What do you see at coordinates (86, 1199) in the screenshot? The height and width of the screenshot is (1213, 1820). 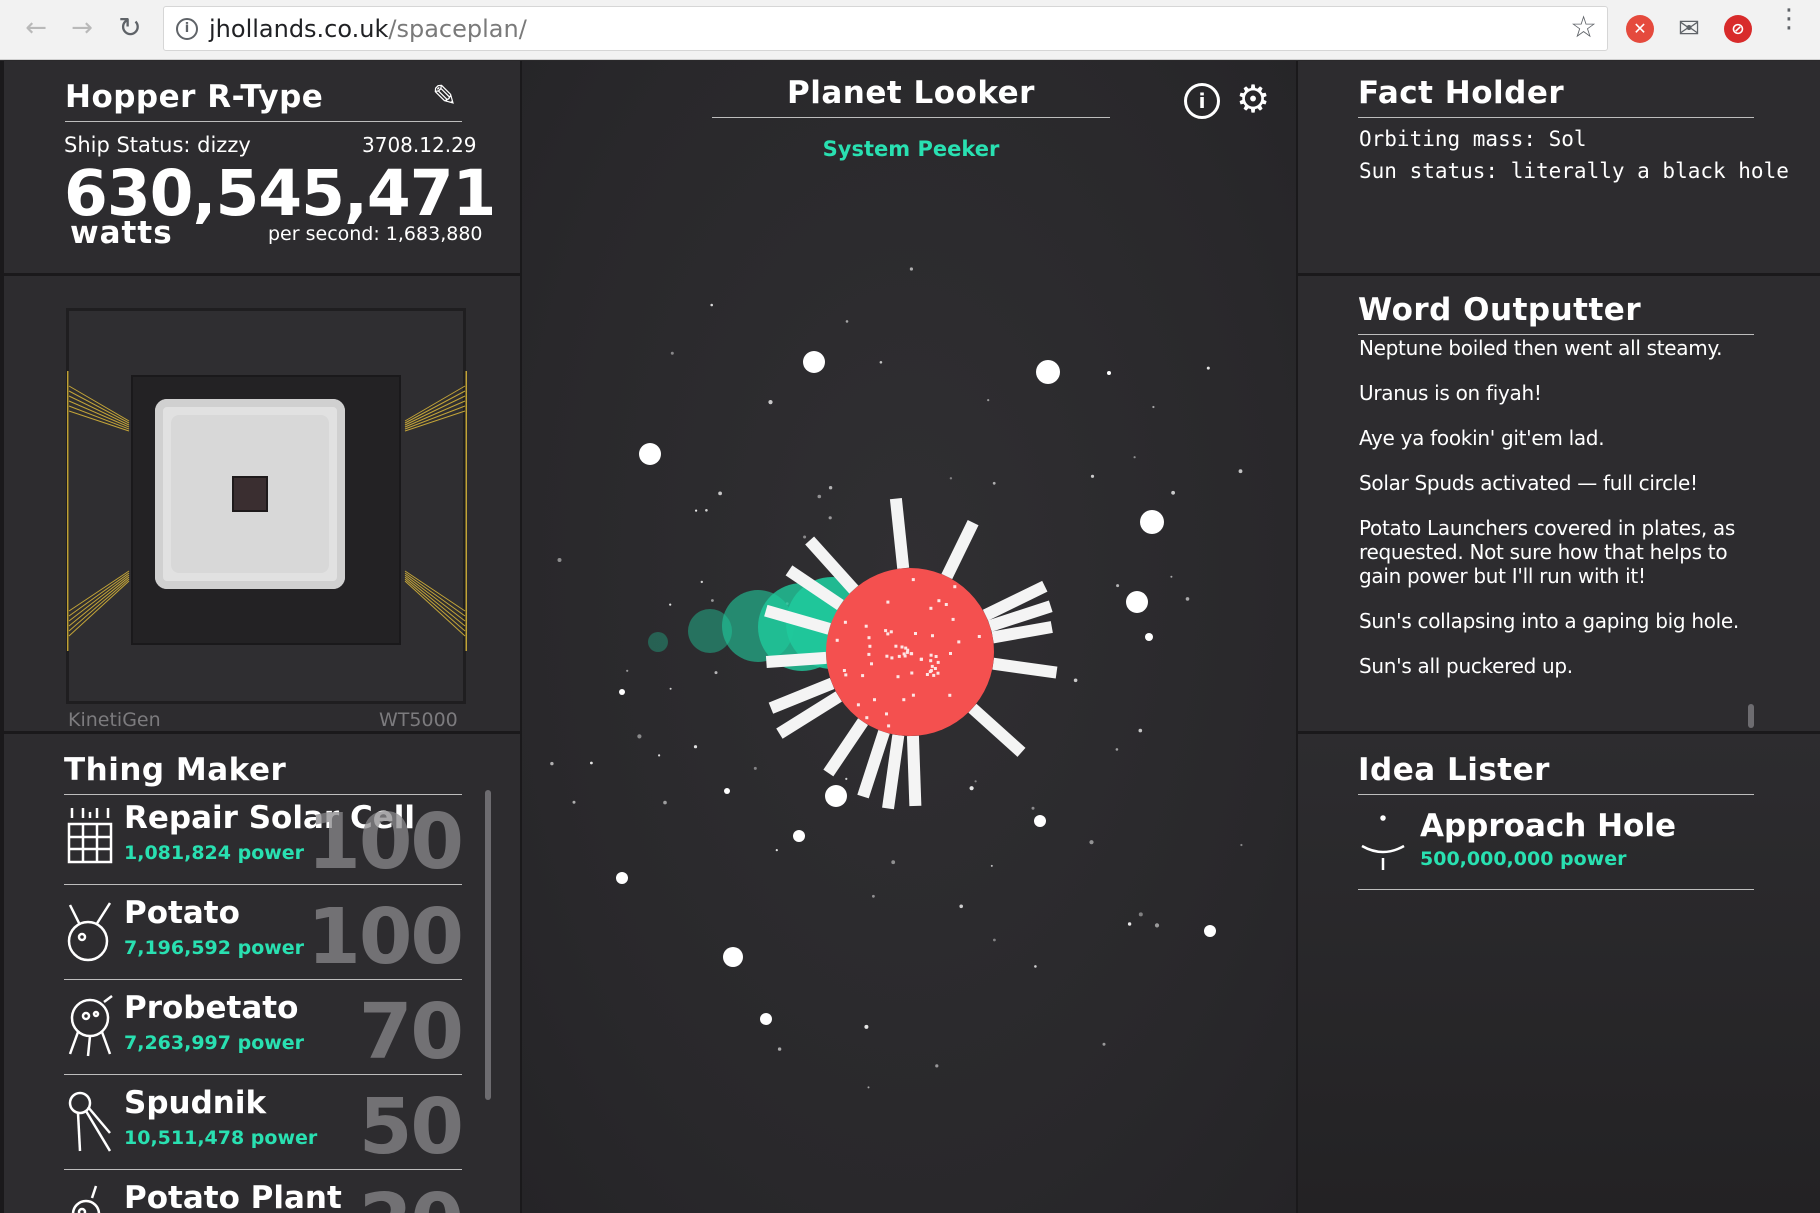 I see `plant-icon` at bounding box center [86, 1199].